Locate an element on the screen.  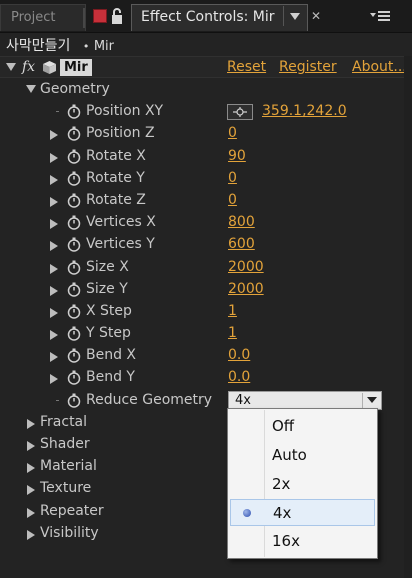
lock-icon is located at coordinates (118, 16).